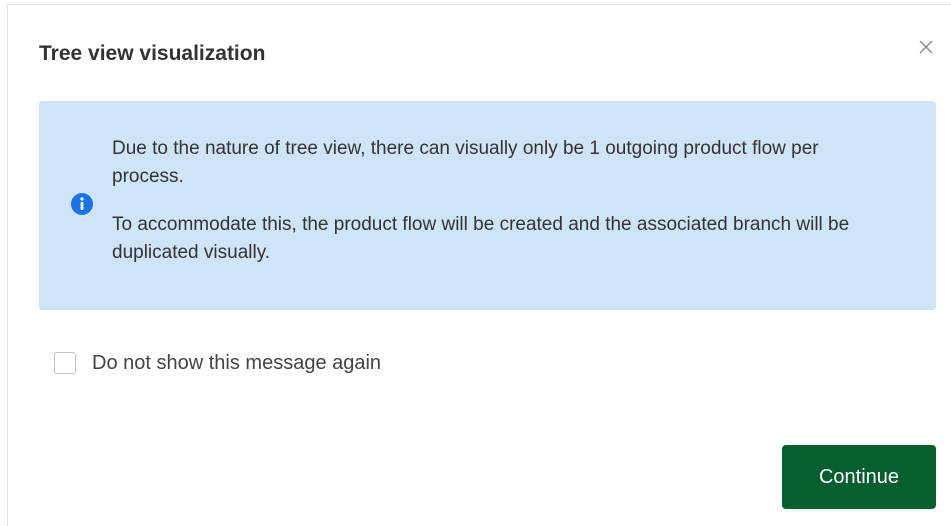 This screenshot has height=526, width=951. I want to click on close-button, so click(926, 47).